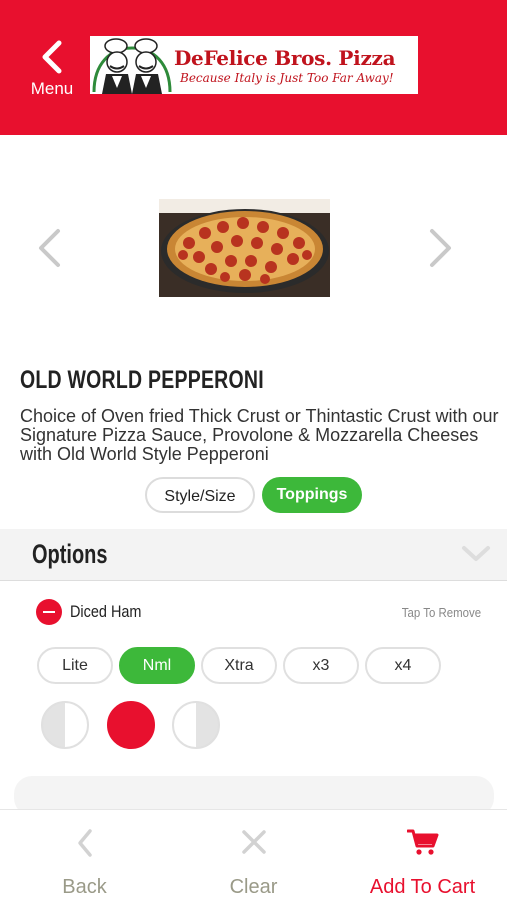  Describe the element at coordinates (106, 611) in the screenshot. I see `topping-name: Diced Ham` at that location.